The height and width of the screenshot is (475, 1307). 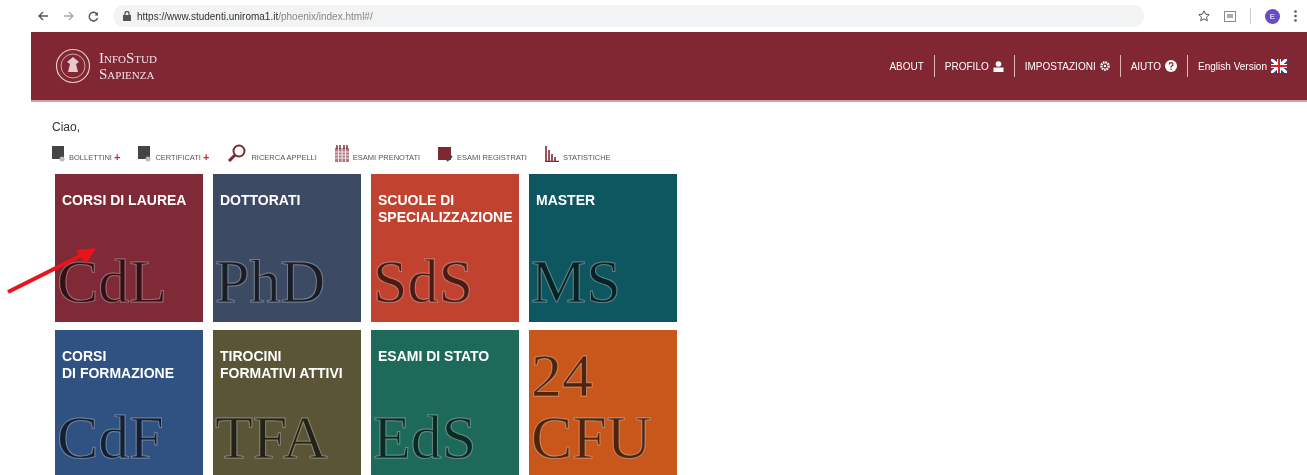 I want to click on star-icon, so click(x=1204, y=16).